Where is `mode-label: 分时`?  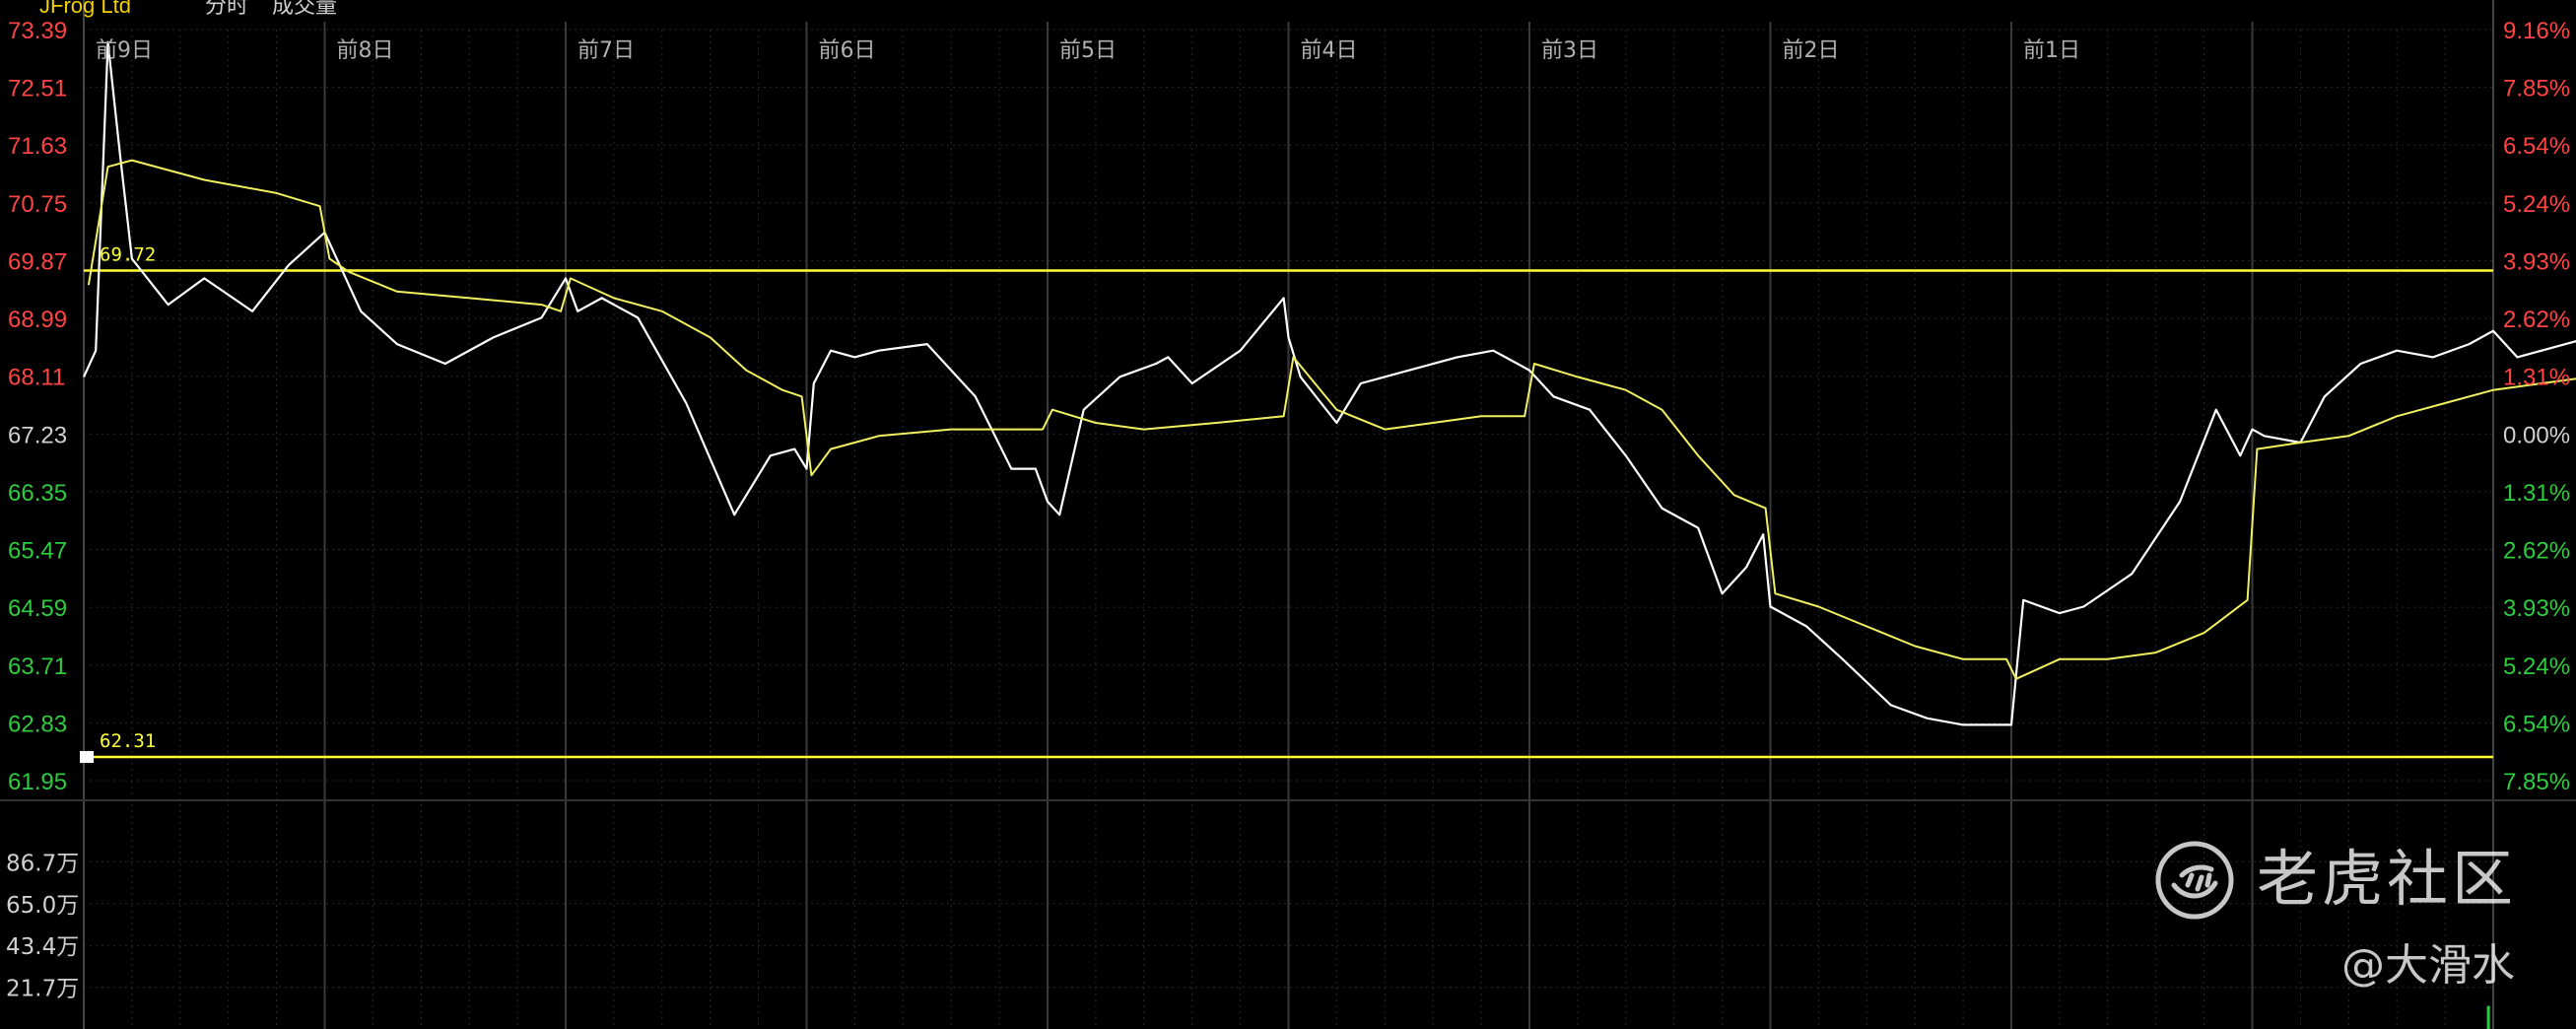
mode-label: 分时 is located at coordinates (227, 9).